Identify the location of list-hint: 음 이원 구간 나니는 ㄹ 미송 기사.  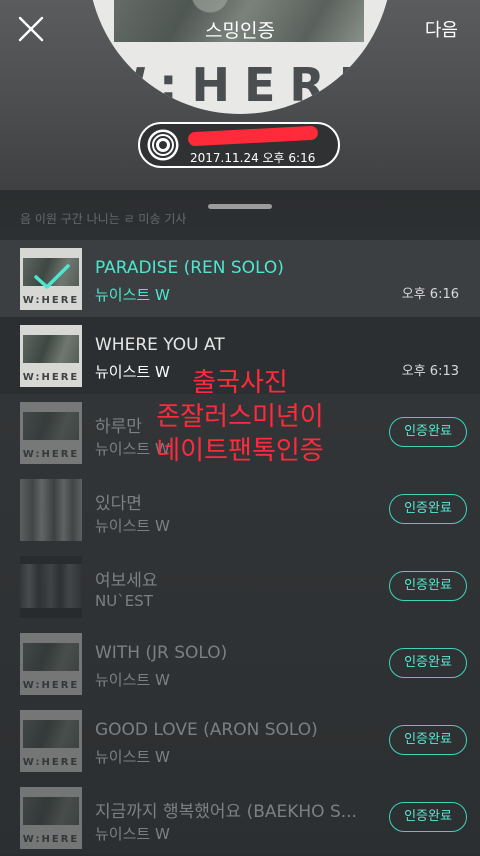
(103, 218).